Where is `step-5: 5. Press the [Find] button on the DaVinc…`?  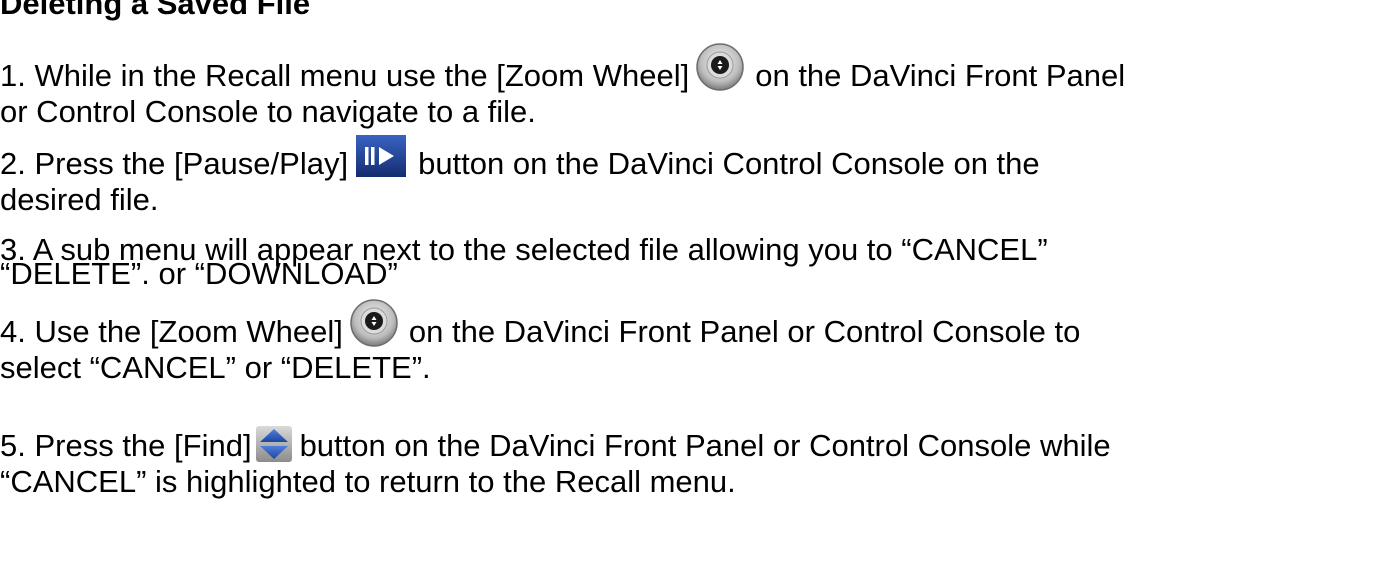
step-5: 5. Press the [Find] button on the DaVinc… is located at coordinates (555, 462).